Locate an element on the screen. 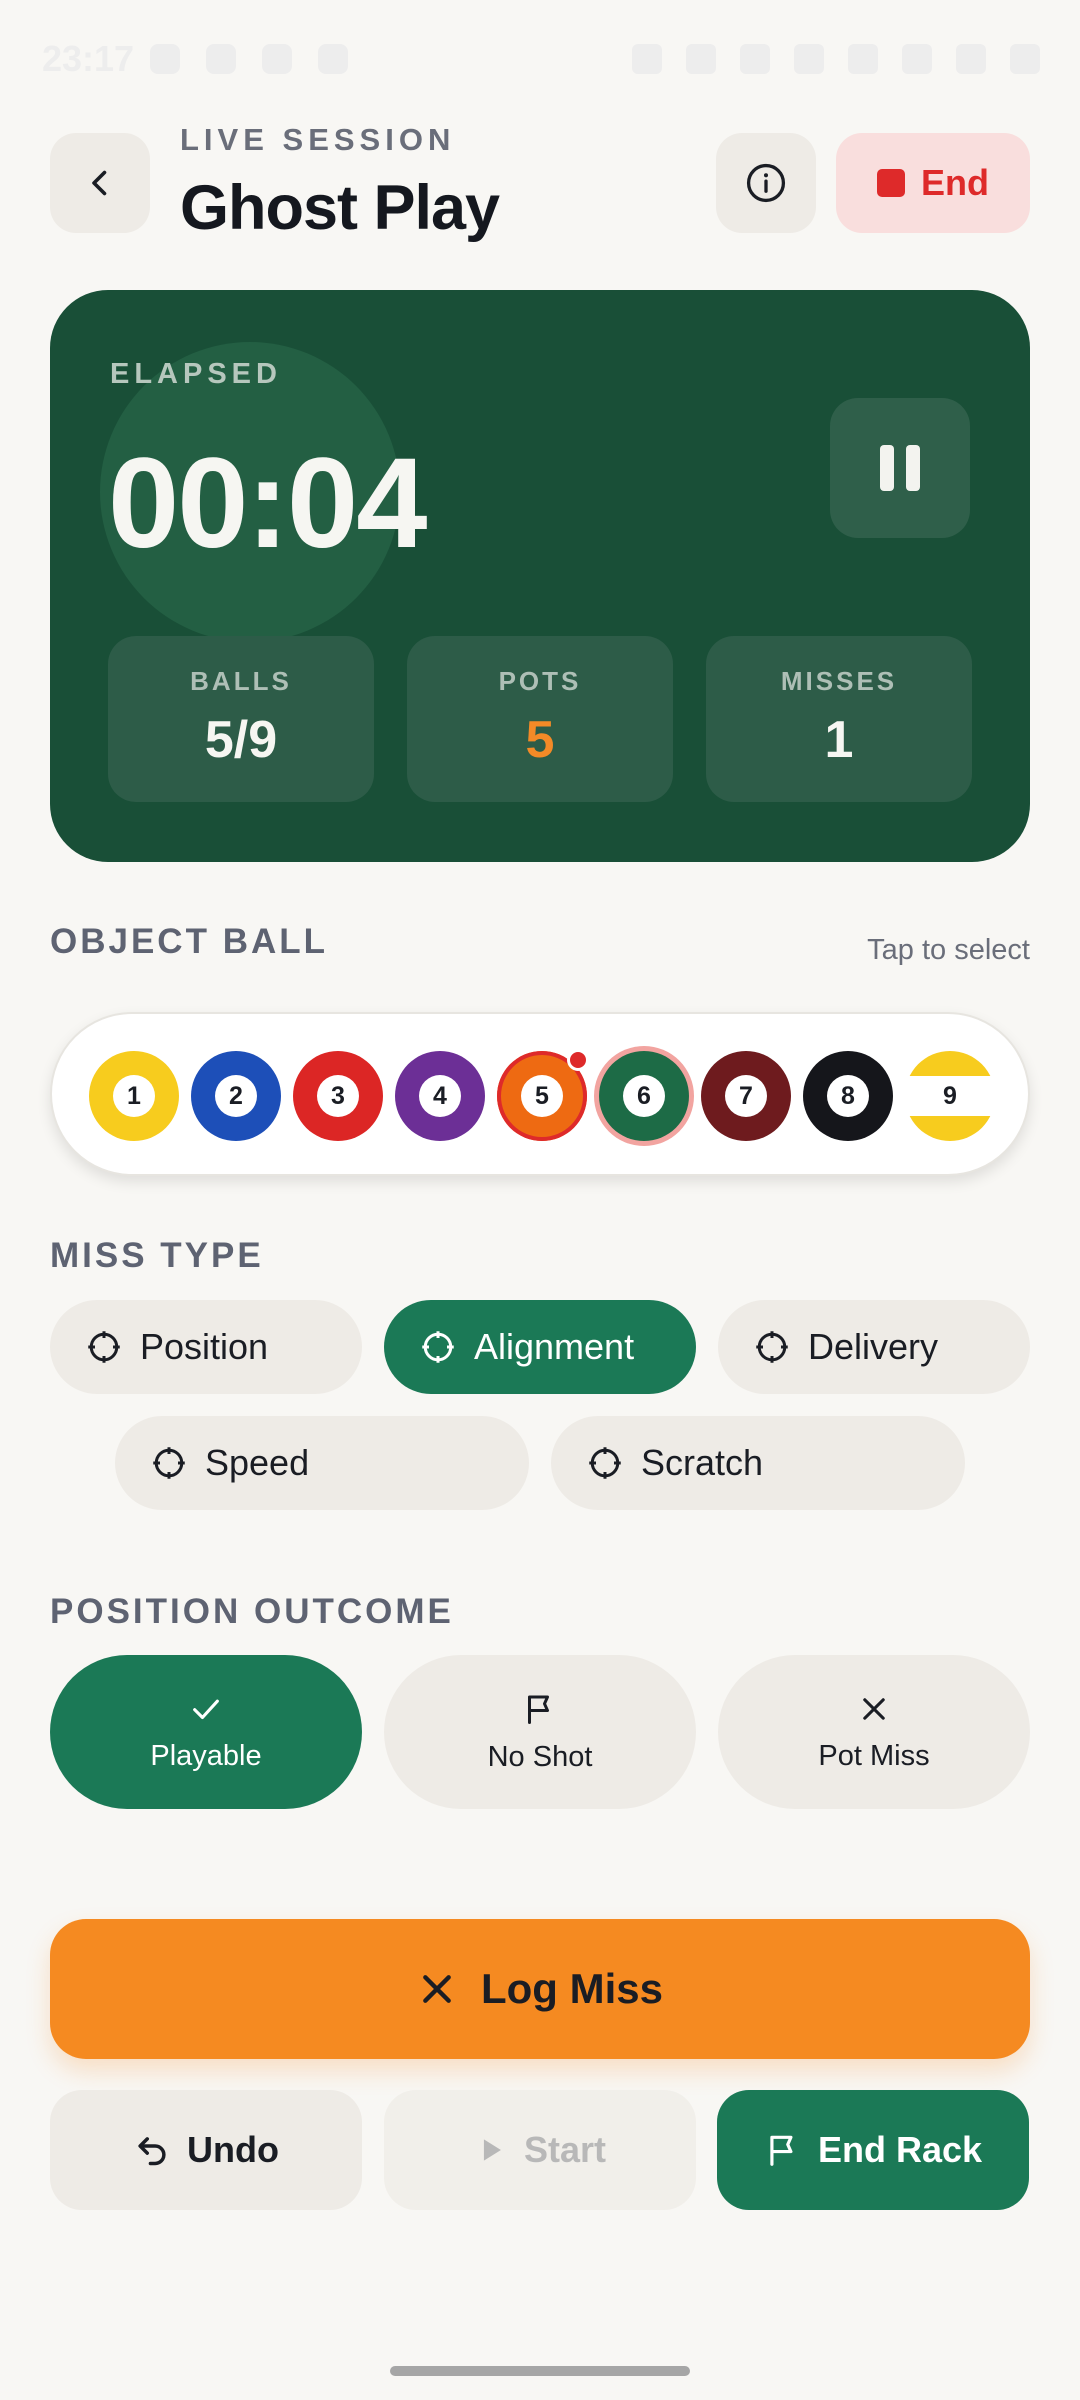 This screenshot has width=1080, height=2400. ball-number: 5 is located at coordinates (542, 1096).